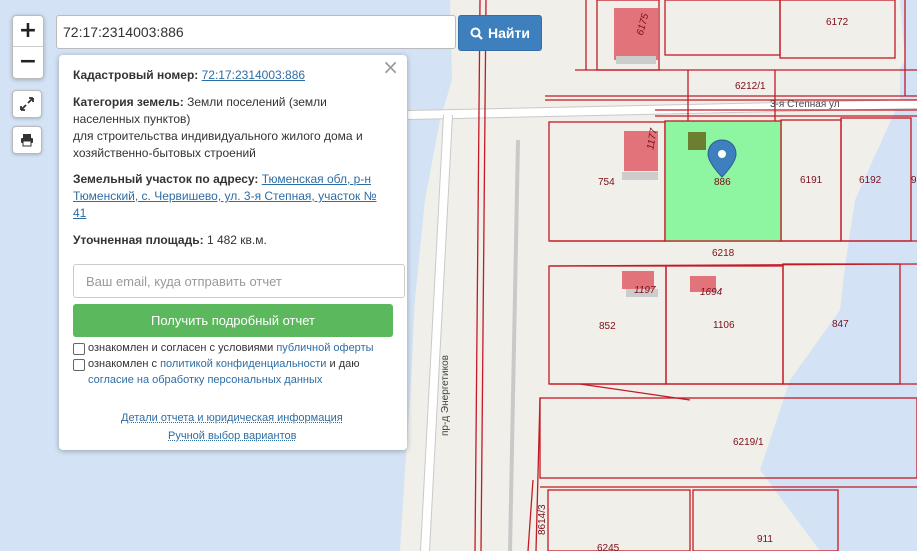  I want to click on parcel-label-8614-3: 8614/3, so click(542, 519).